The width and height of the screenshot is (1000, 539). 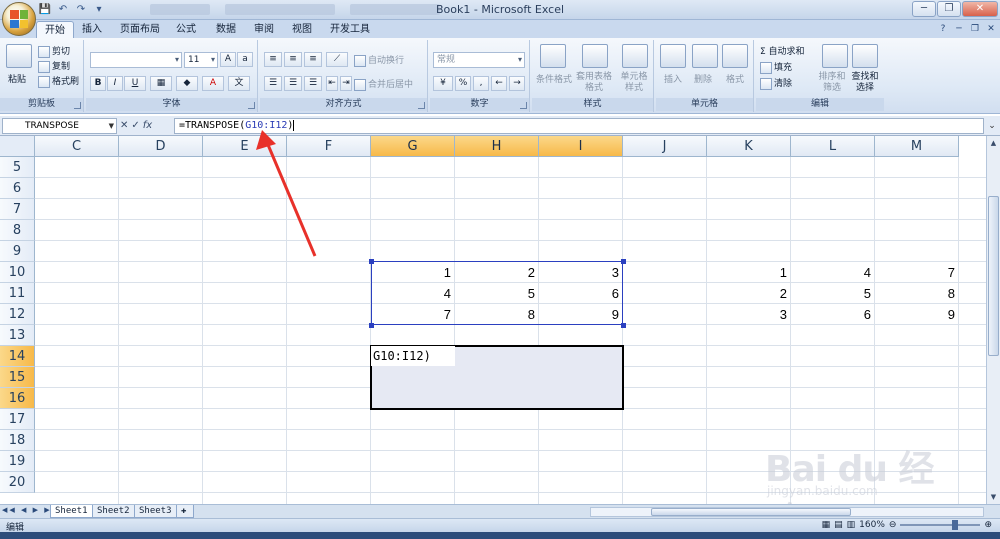 I want to click on cell-m11: 8, so click(x=917, y=293).